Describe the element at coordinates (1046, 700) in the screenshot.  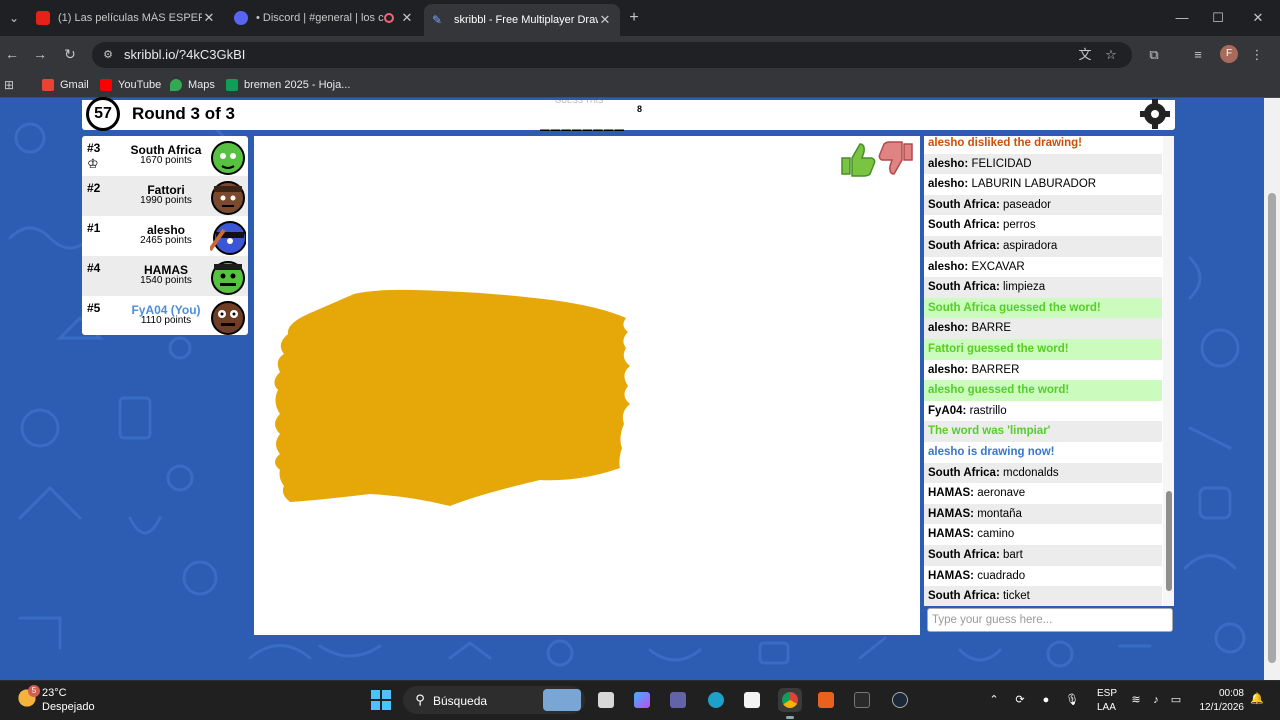
I see `xbox-icon: ●` at that location.